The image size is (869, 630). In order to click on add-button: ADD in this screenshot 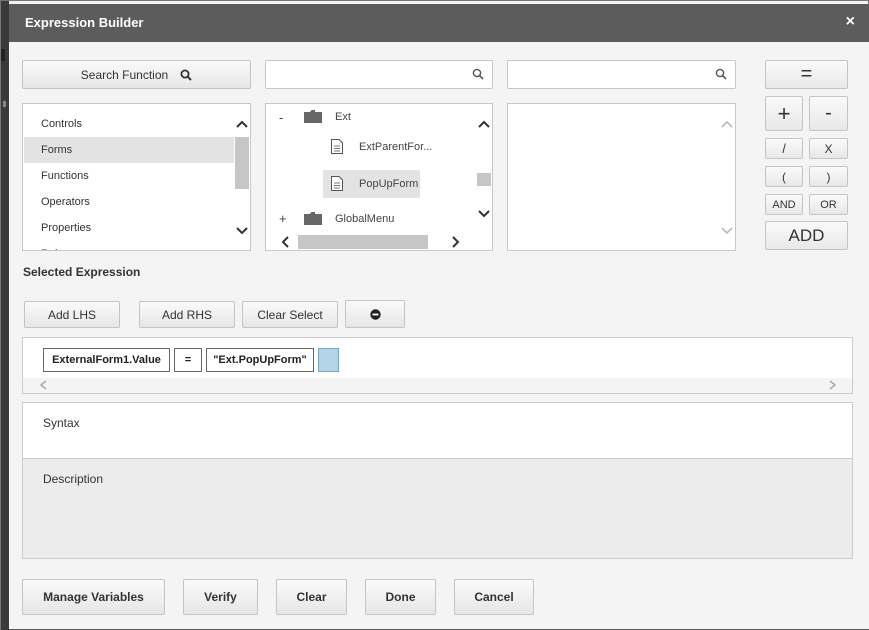, I will do `click(806, 235)`.